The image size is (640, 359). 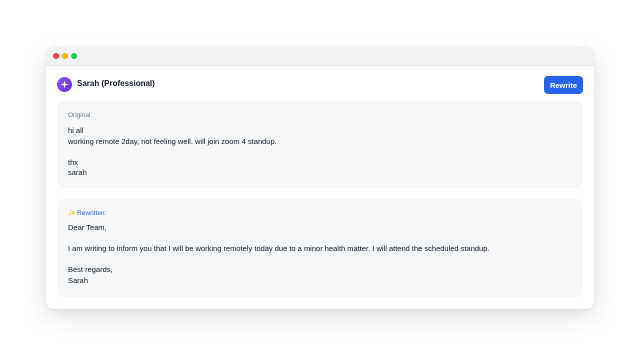 What do you see at coordinates (72, 213) in the screenshot?
I see `sparkles-icon: ✨` at bounding box center [72, 213].